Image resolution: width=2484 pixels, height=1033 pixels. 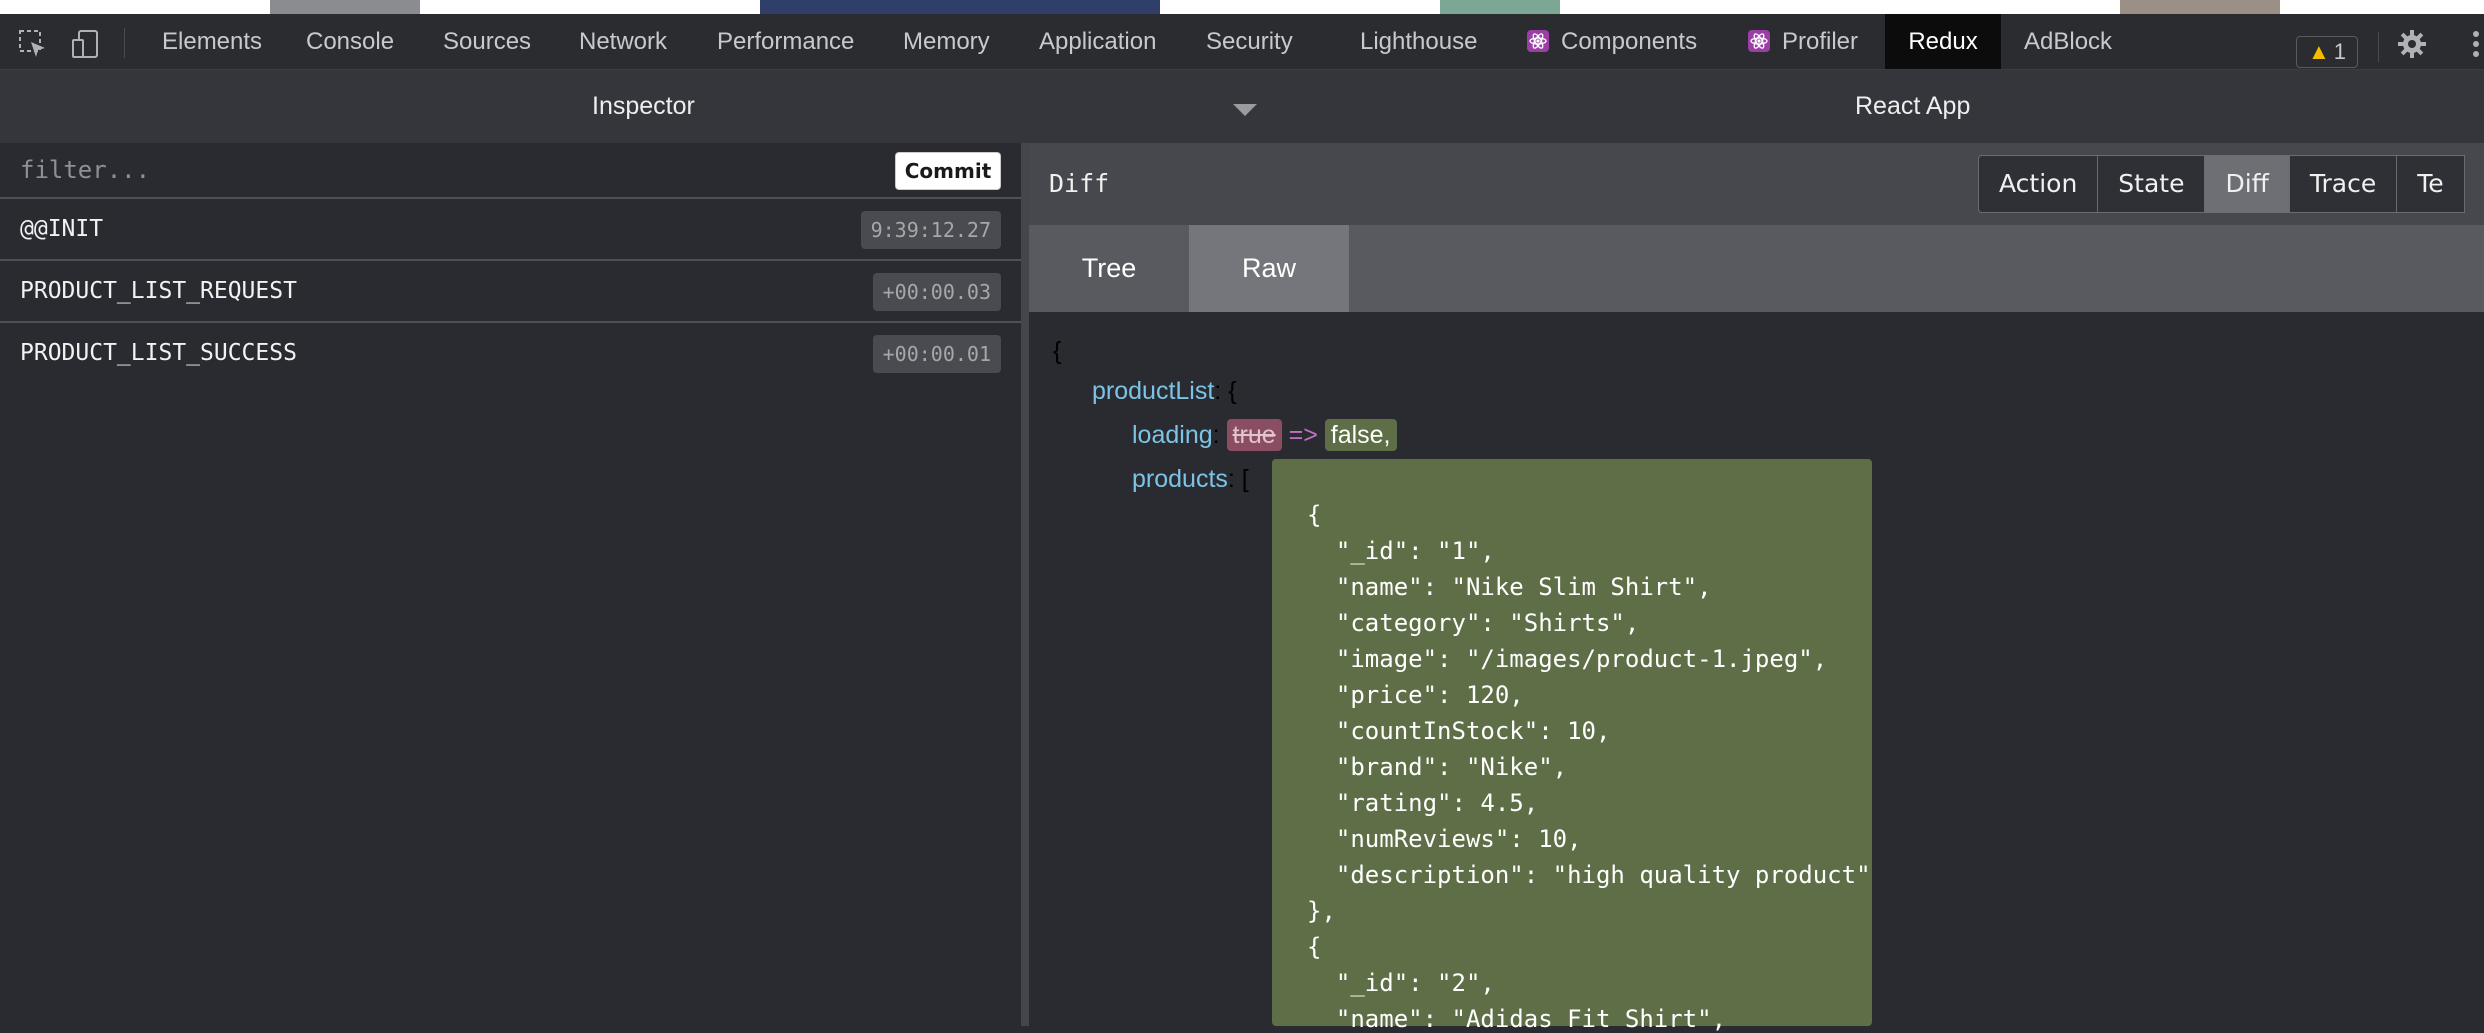 I want to click on action-item: PRODUCT_LIST_SUCCESS +00:00.01, so click(x=510, y=353).